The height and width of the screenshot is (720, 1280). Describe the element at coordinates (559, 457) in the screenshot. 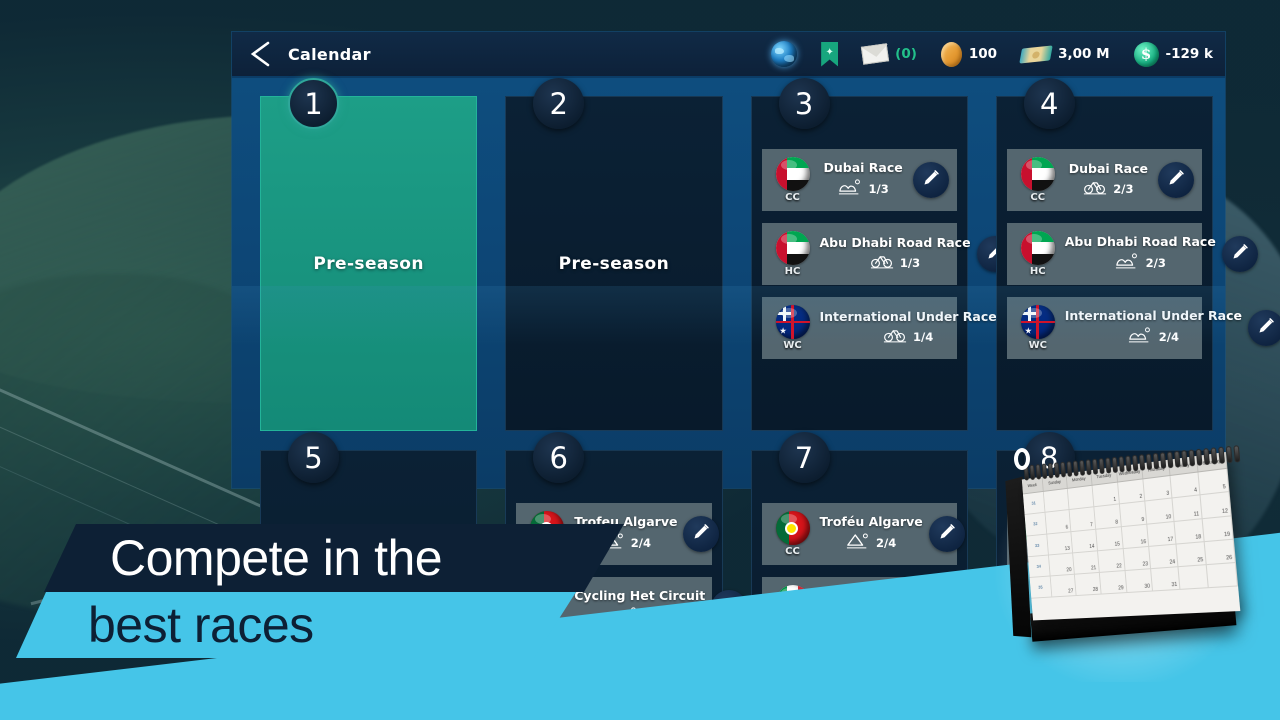

I see `week-number-badge: 6` at that location.